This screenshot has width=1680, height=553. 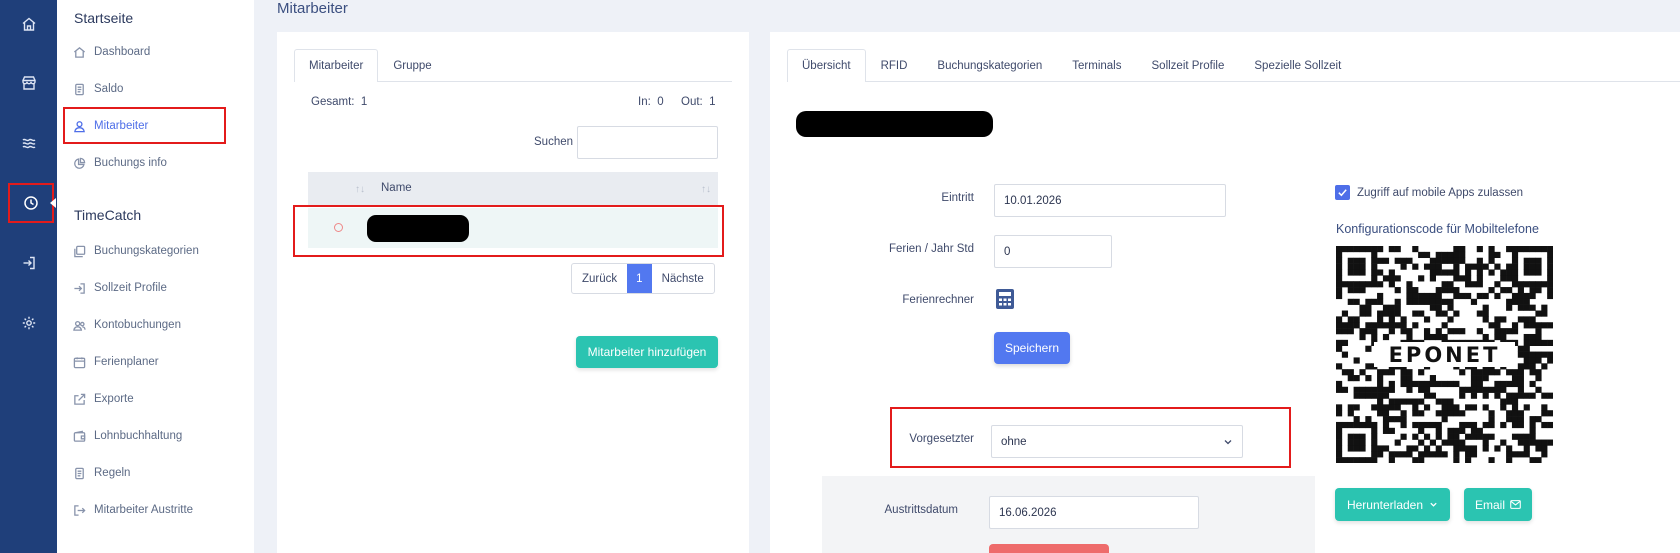 What do you see at coordinates (108, 215) in the screenshot?
I see `sidebar-section-timecatch: TimeCatch` at bounding box center [108, 215].